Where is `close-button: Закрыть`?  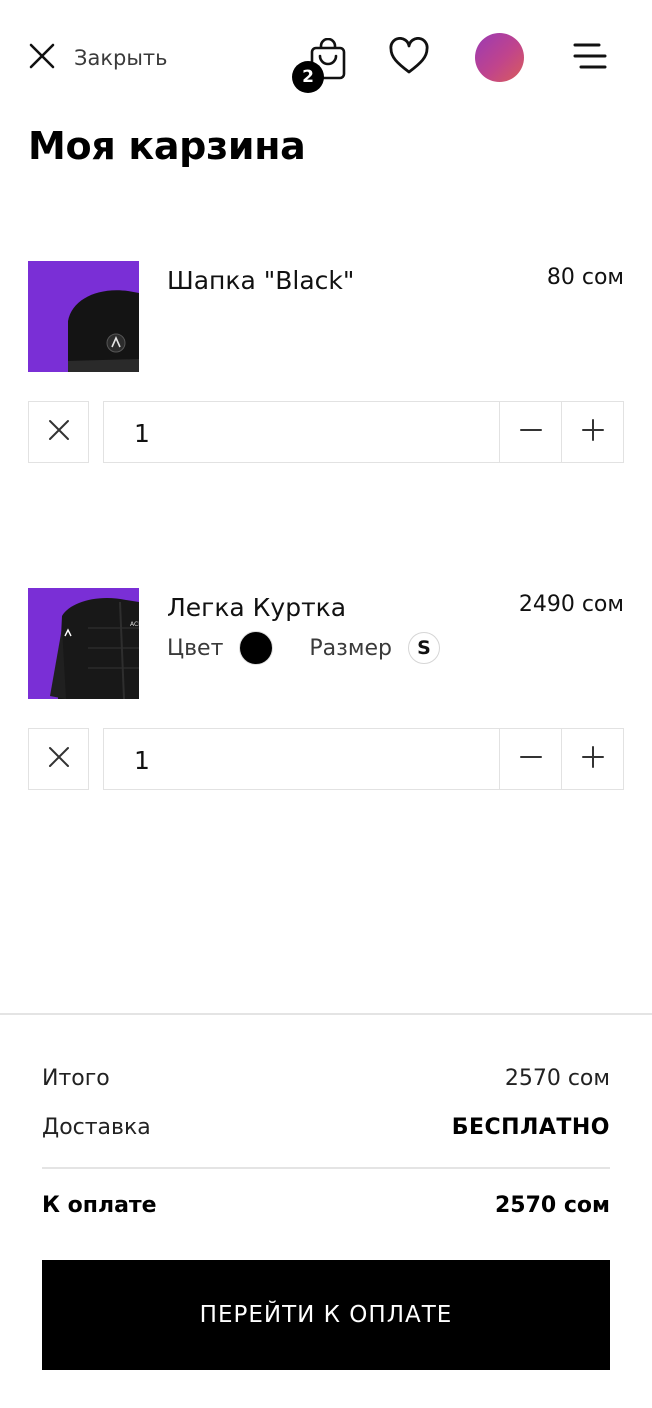
close-button: Закрыть is located at coordinates (98, 58).